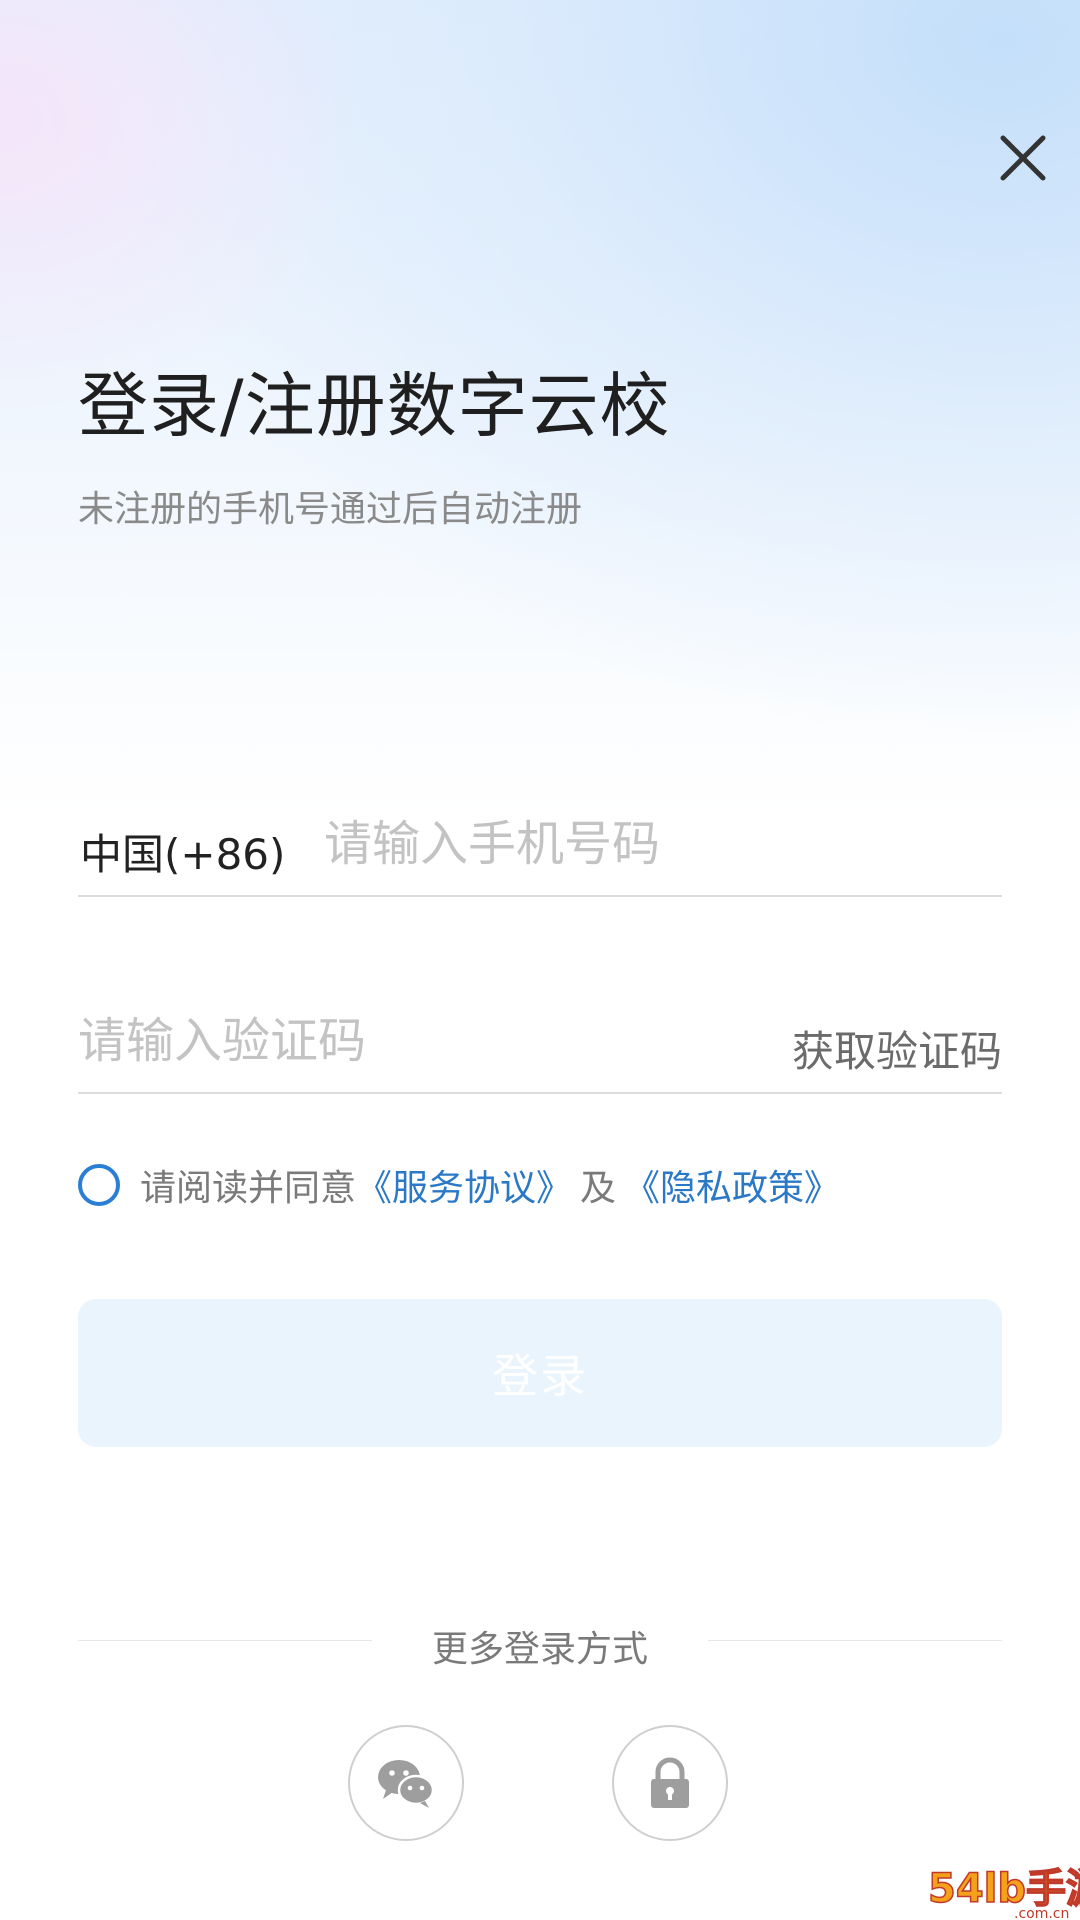  What do you see at coordinates (897, 1048) in the screenshot?
I see `get-code-button: 获取验证码` at bounding box center [897, 1048].